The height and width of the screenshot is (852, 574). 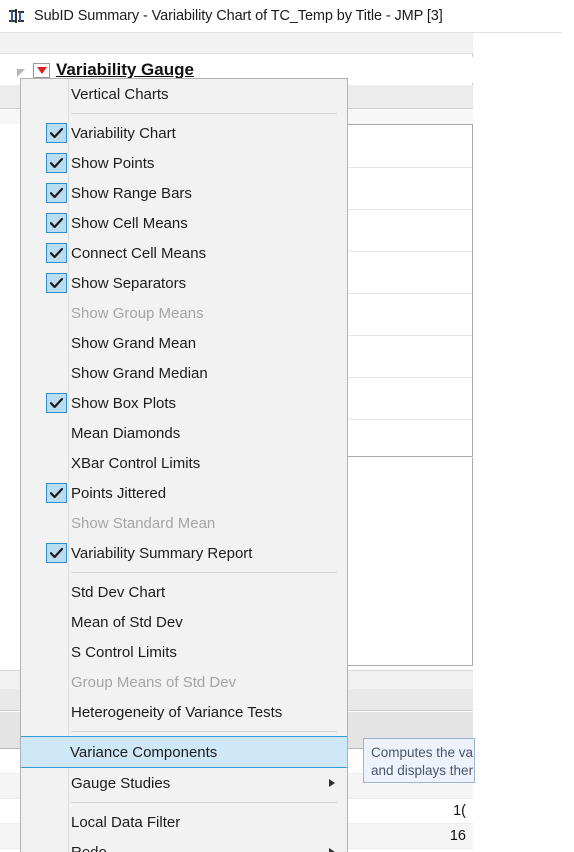 I want to click on outline-triangle-icon, so click(x=21, y=73).